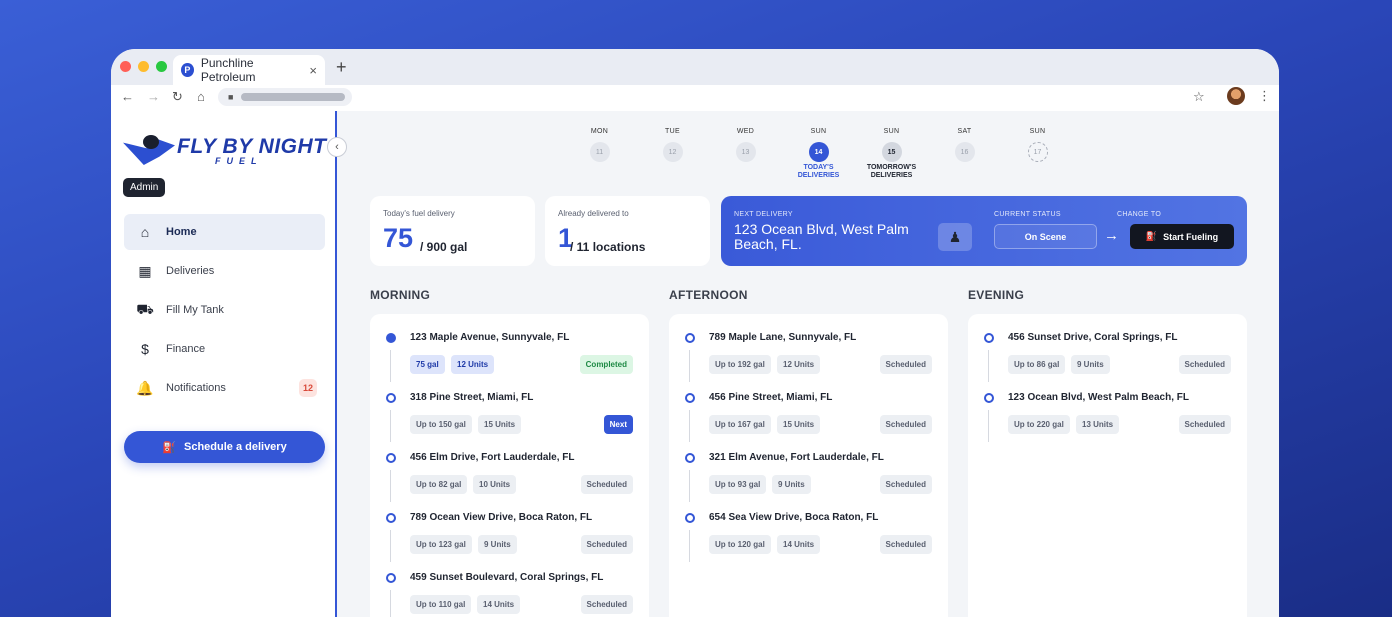 The image size is (1392, 617). Describe the element at coordinates (153, 96) in the screenshot. I see `forward-arrow-icon: →` at that location.